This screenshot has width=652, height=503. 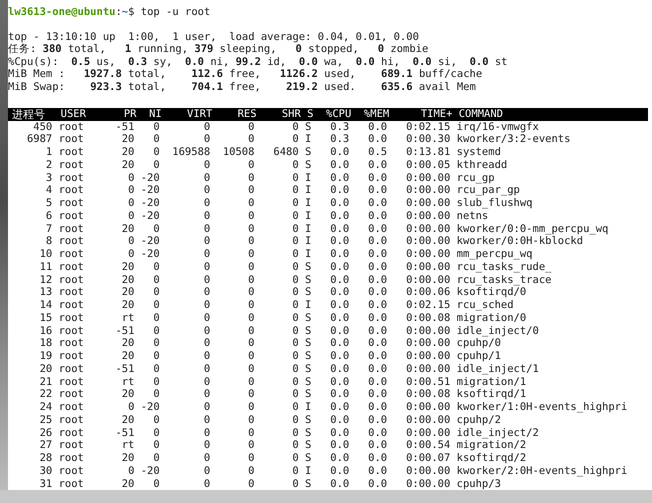 What do you see at coordinates (492, 458) in the screenshot?
I see `table-cell-text: ksoftirqd/2` at bounding box center [492, 458].